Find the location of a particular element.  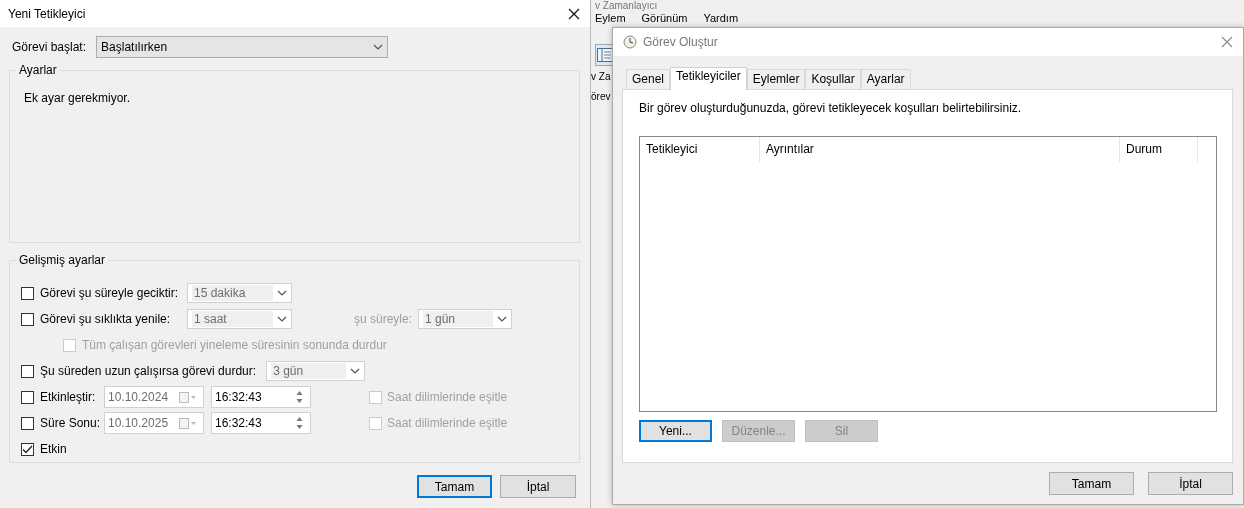

dropdown: Başlatılırken is located at coordinates (242, 47).